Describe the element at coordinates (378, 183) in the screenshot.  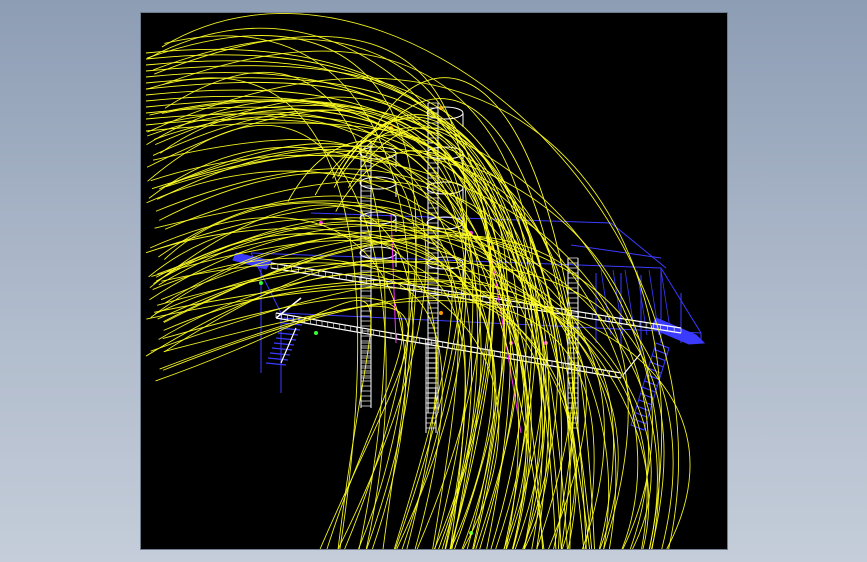
I see `tower-platform` at that location.